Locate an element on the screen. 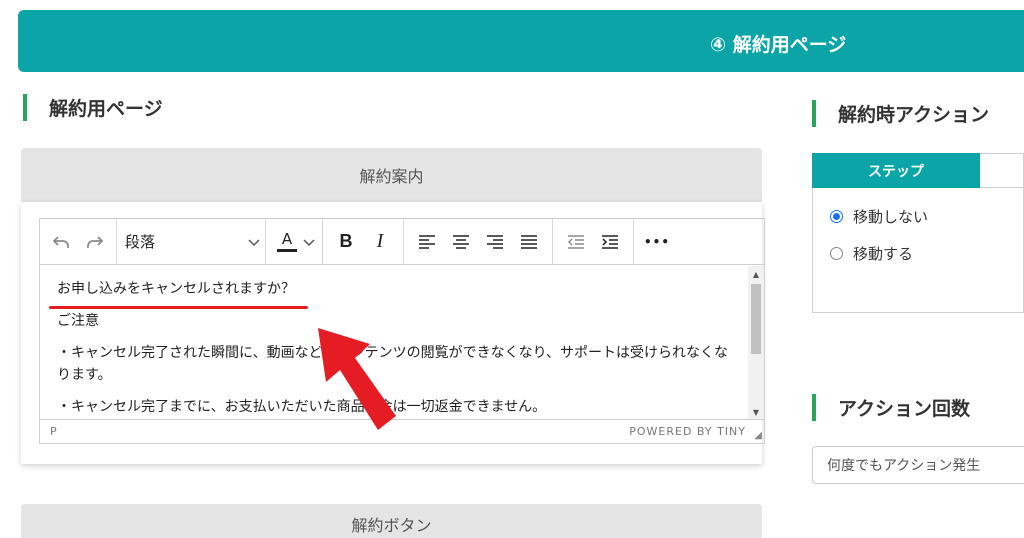 This screenshot has width=1024, height=538. scroll-thumb is located at coordinates (756, 319).